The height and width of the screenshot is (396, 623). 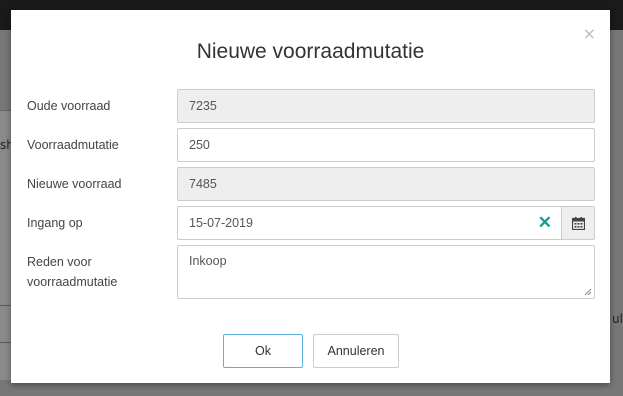 What do you see at coordinates (208, 261) in the screenshot?
I see `reason-value: Inkoop` at bounding box center [208, 261].